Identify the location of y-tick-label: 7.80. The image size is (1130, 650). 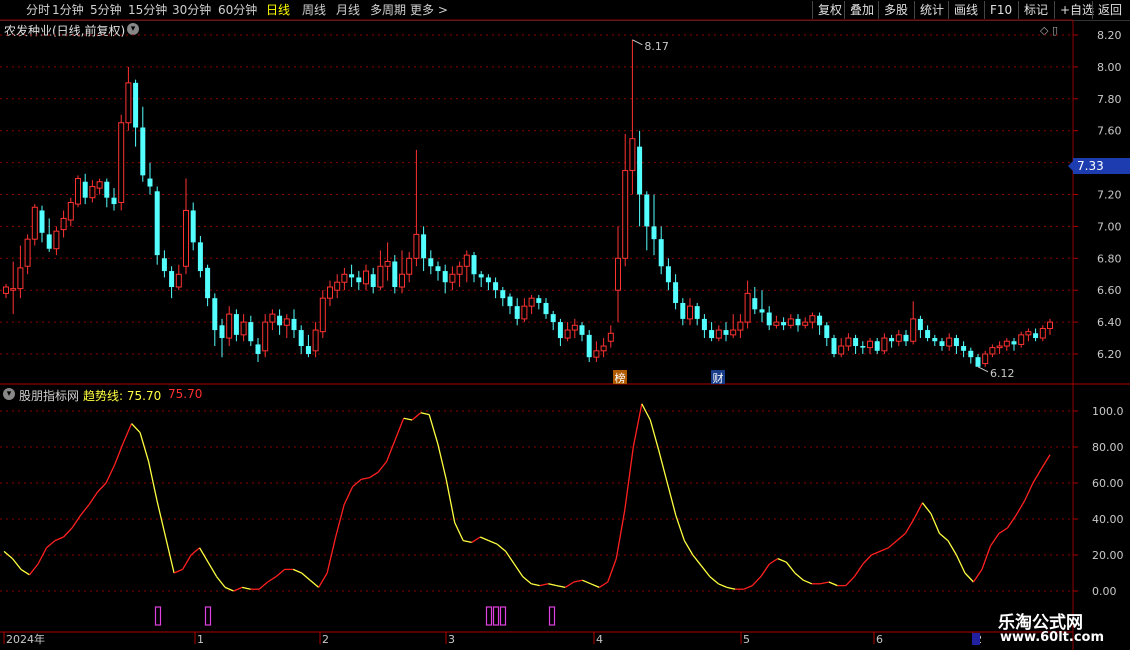
(1109, 99).